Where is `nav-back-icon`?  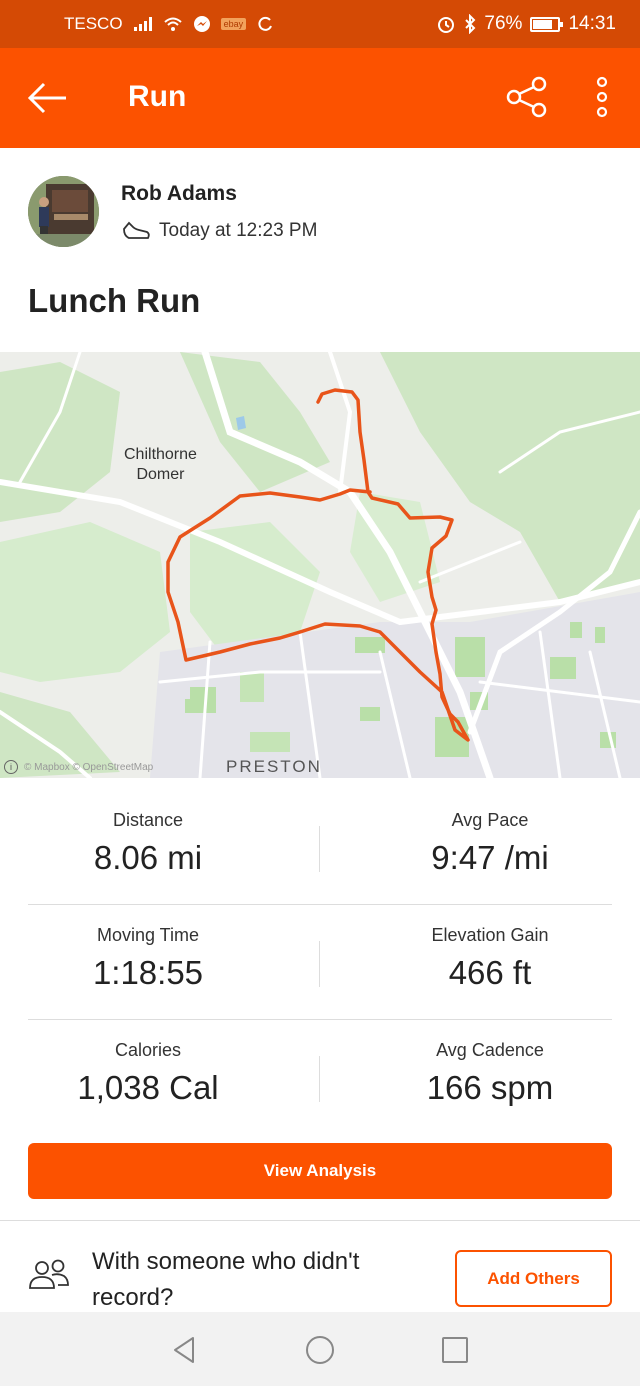
nav-back-icon is located at coordinates (184, 1350).